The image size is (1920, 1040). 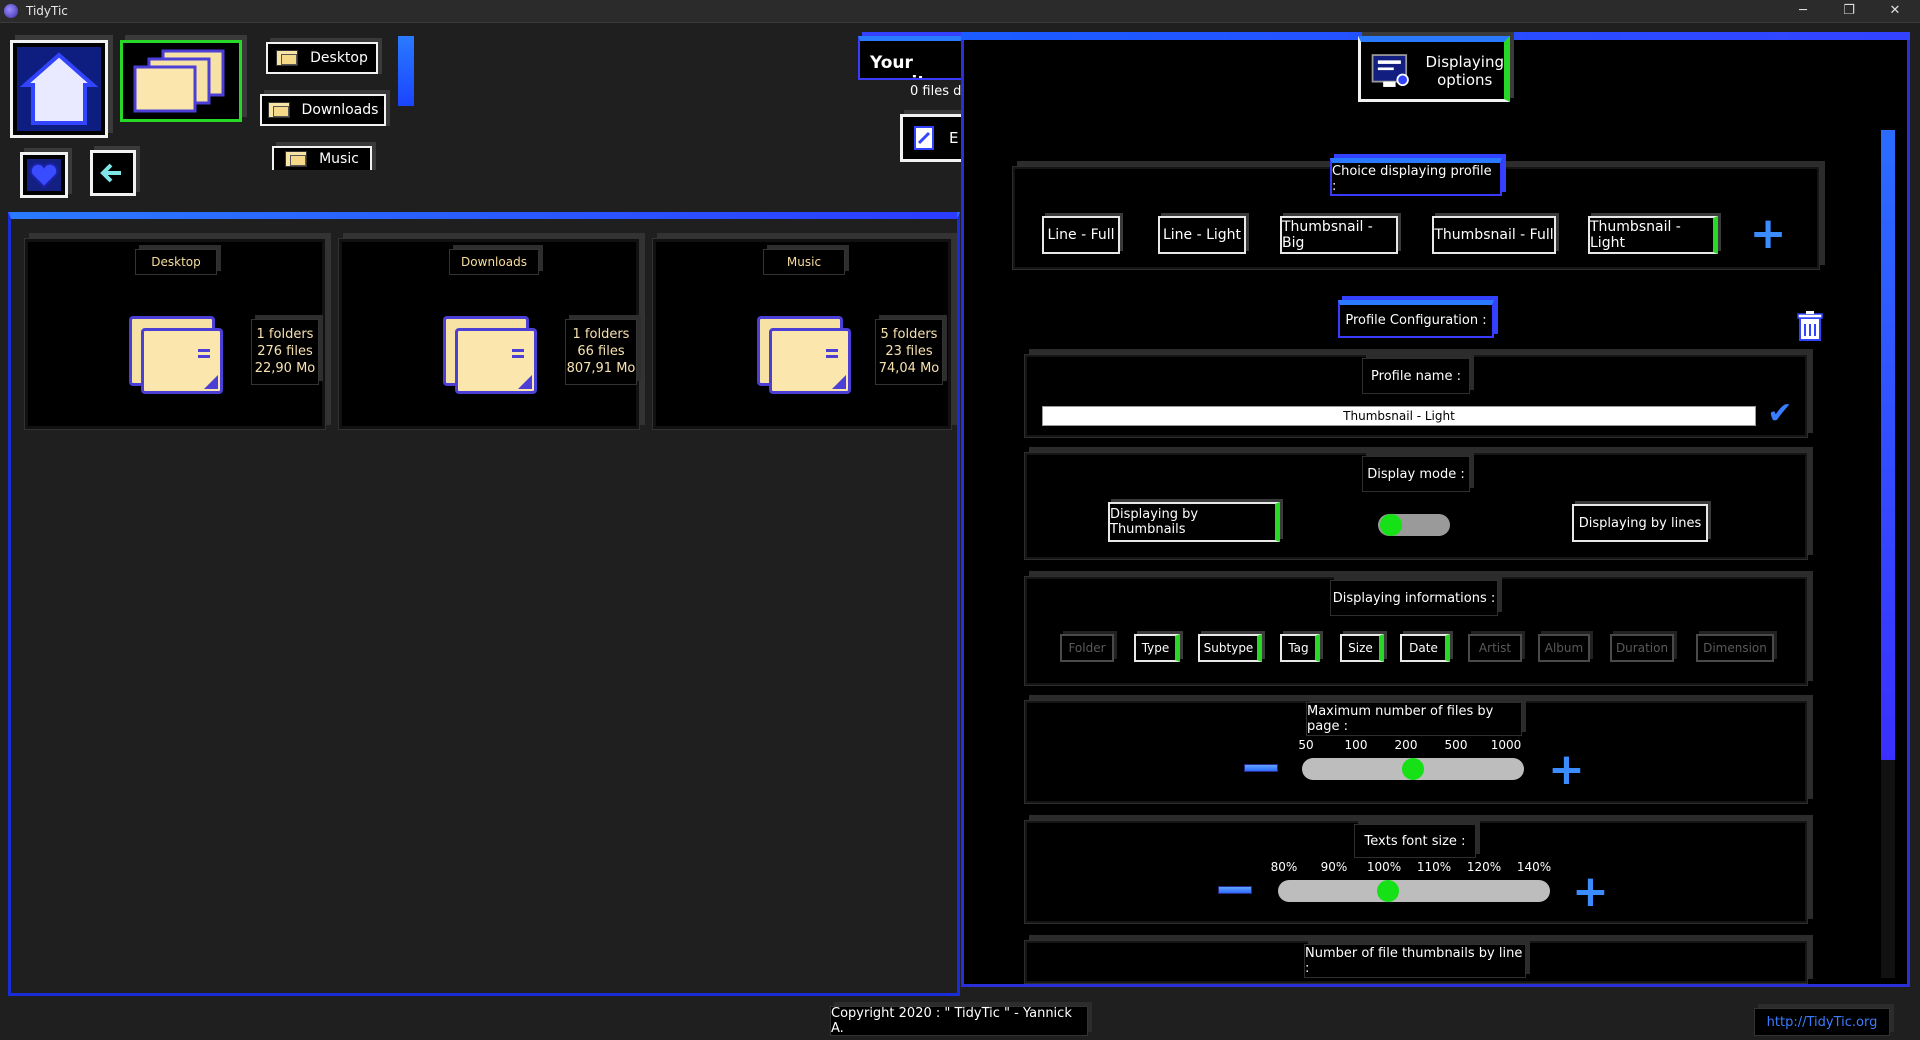 What do you see at coordinates (1384, 867) in the screenshot?
I see `tick-label: 100%` at bounding box center [1384, 867].